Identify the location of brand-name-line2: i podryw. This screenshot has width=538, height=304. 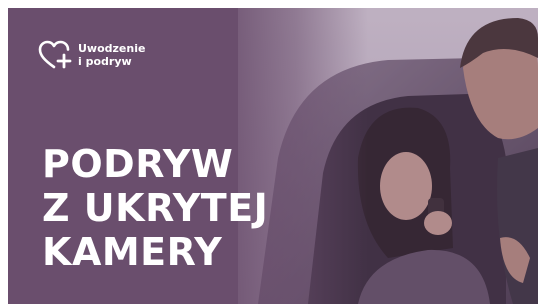
(105, 61).